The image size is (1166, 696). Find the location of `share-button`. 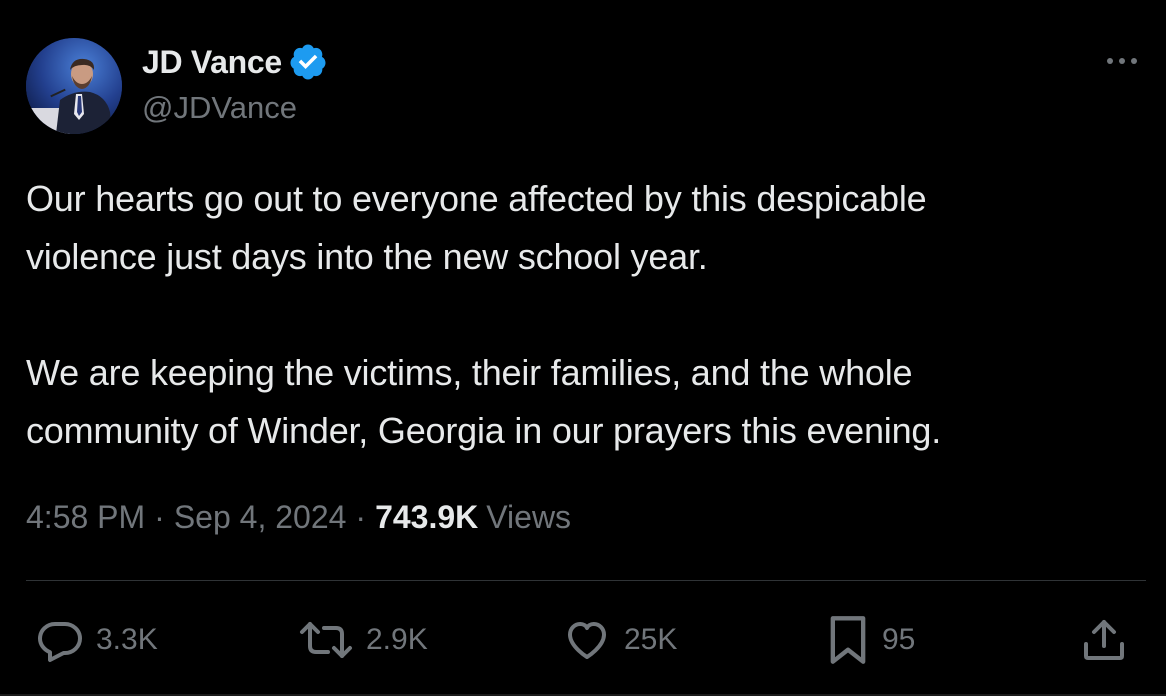

share-button is located at coordinates (1104, 640).